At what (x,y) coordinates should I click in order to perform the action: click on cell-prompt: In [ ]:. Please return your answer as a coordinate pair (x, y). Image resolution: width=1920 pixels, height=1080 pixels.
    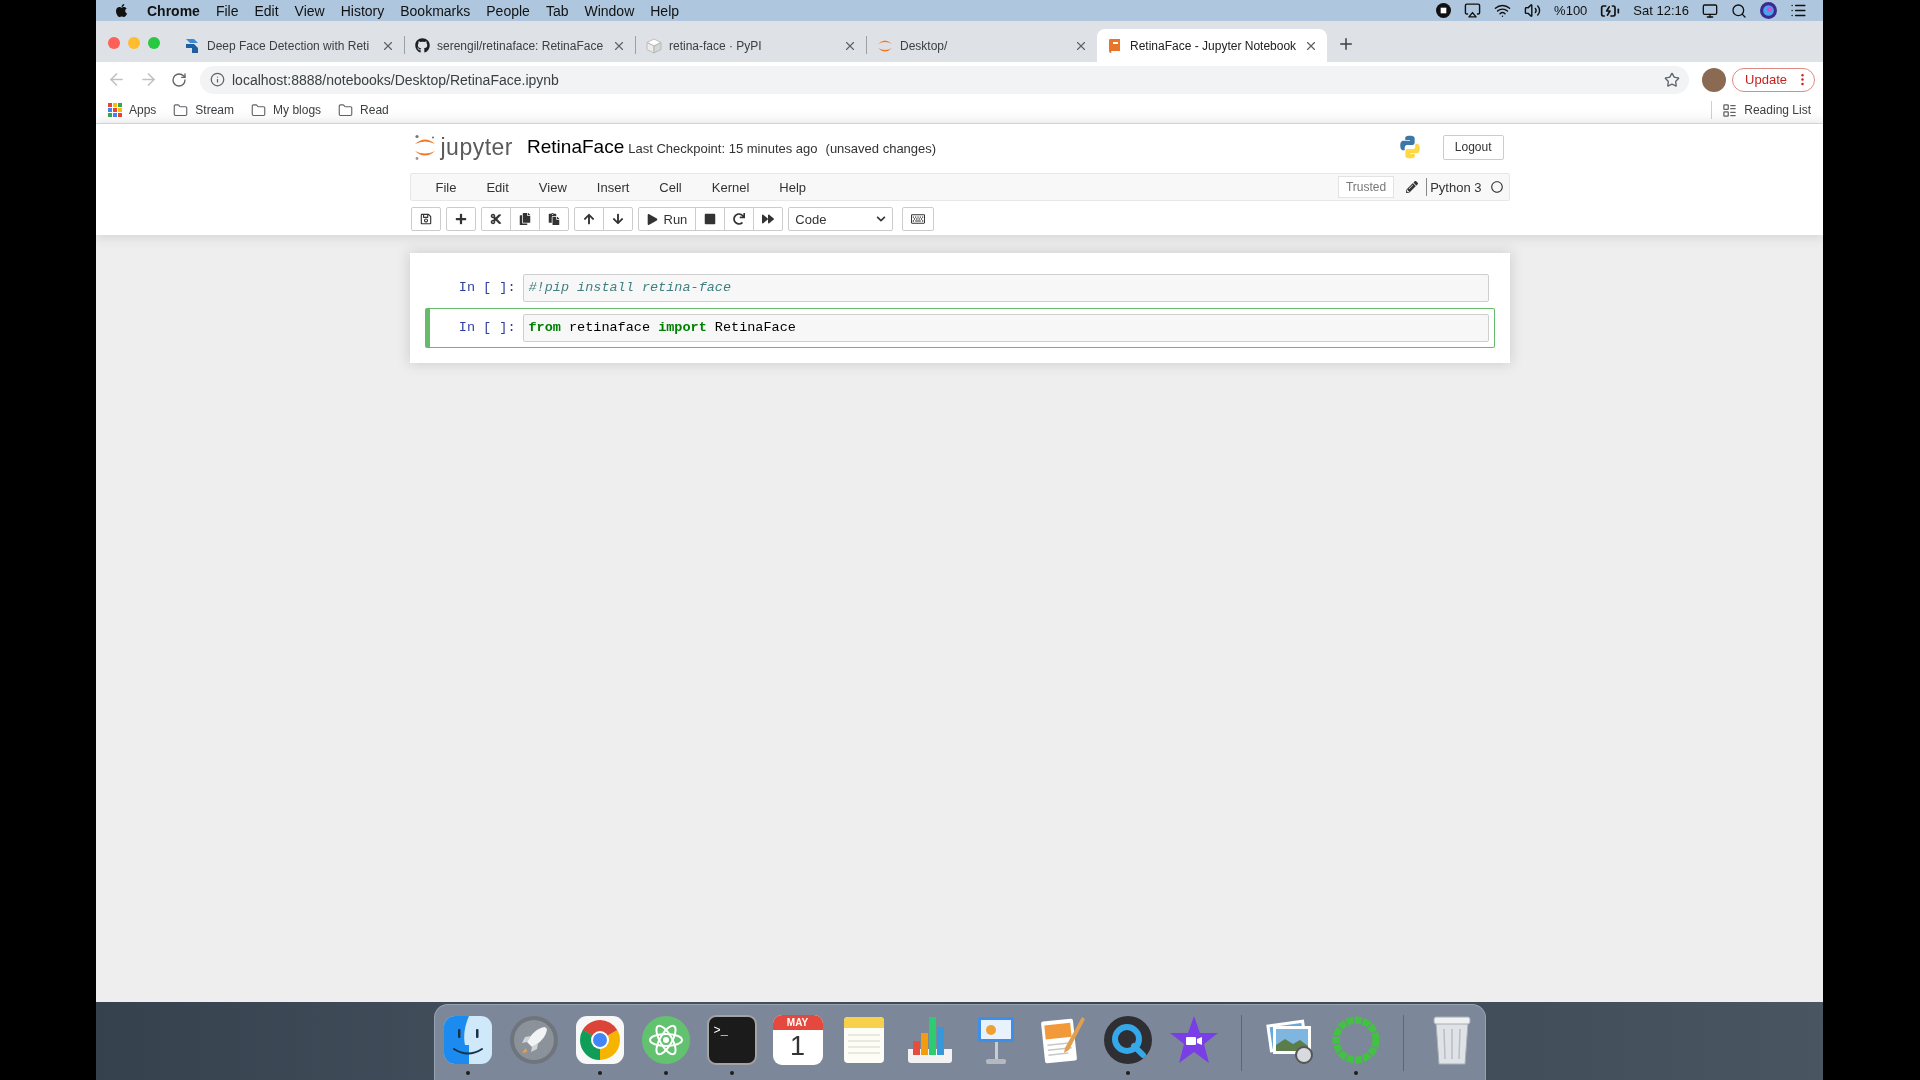
    Looking at the image, I should click on (487, 287).